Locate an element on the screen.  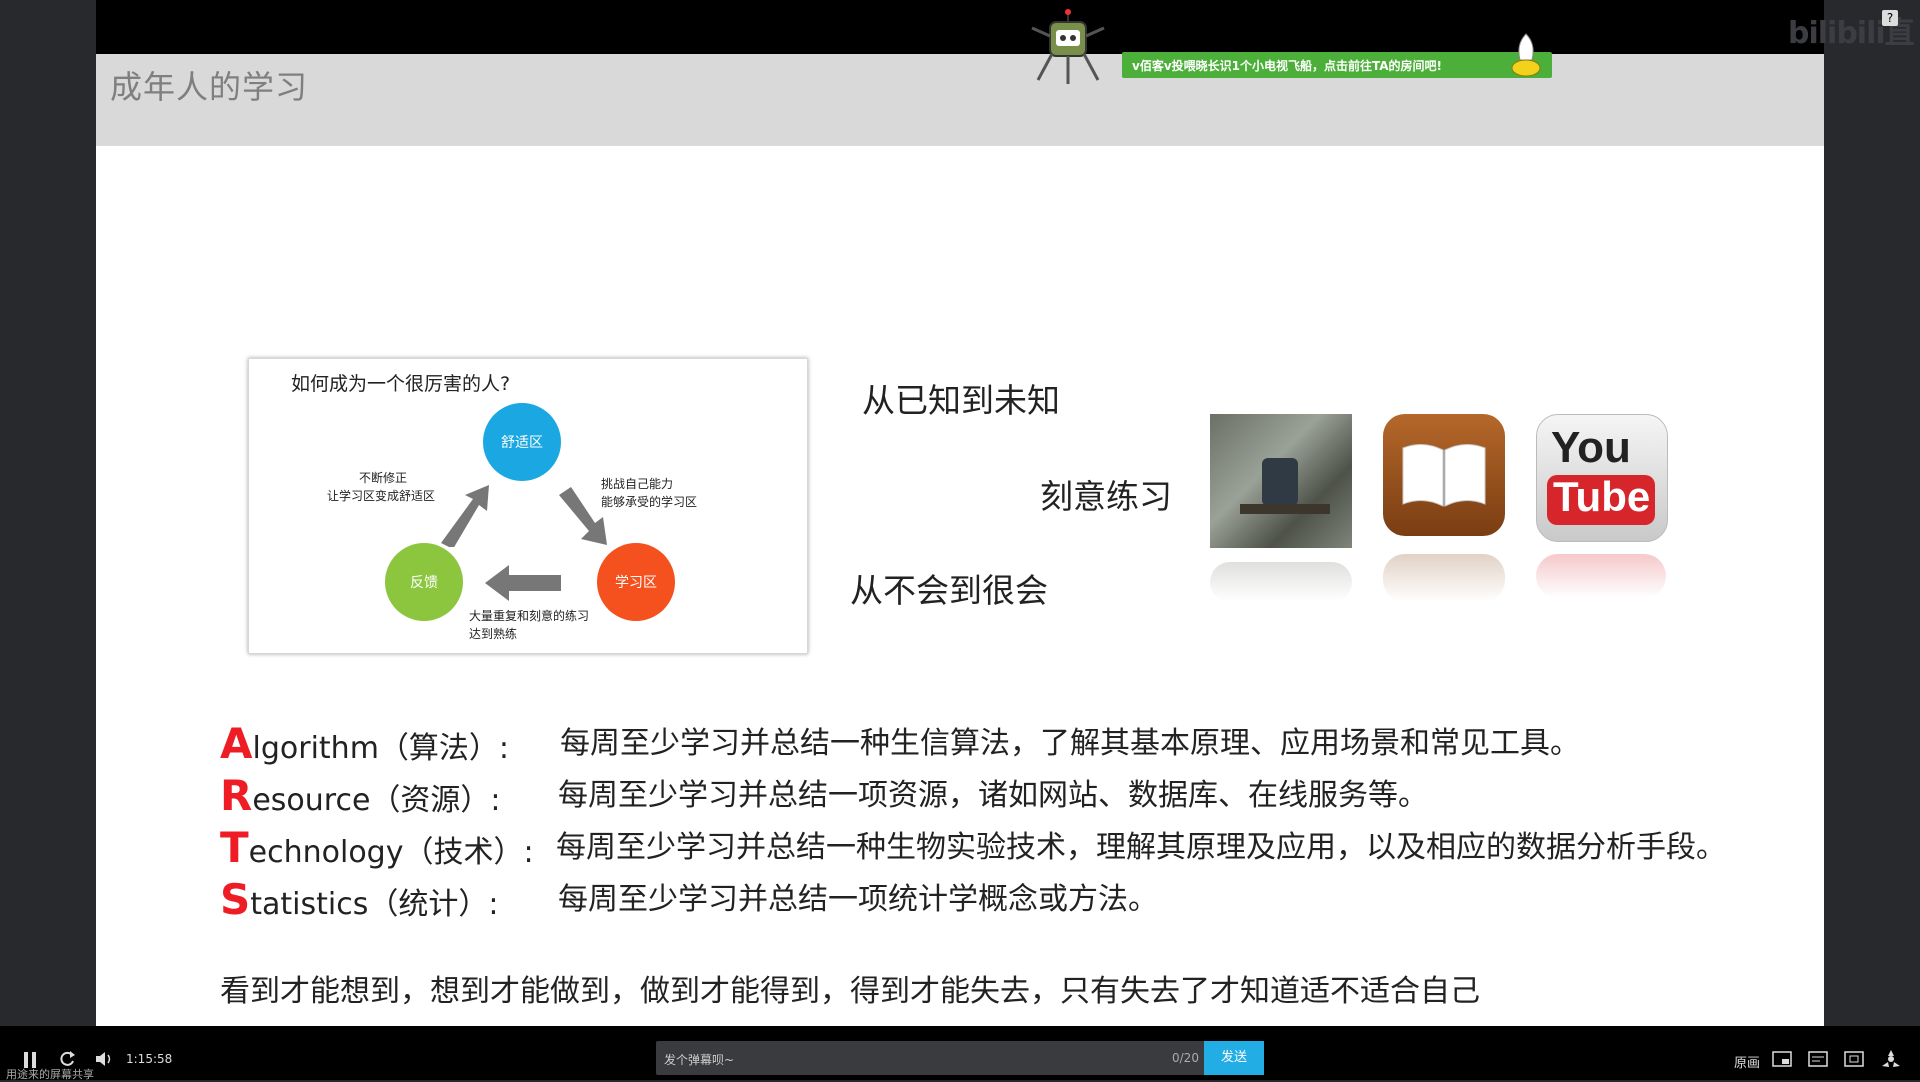
danmaku-input: 发个弹幕呗~ 0/20 is located at coordinates (960, 1058).